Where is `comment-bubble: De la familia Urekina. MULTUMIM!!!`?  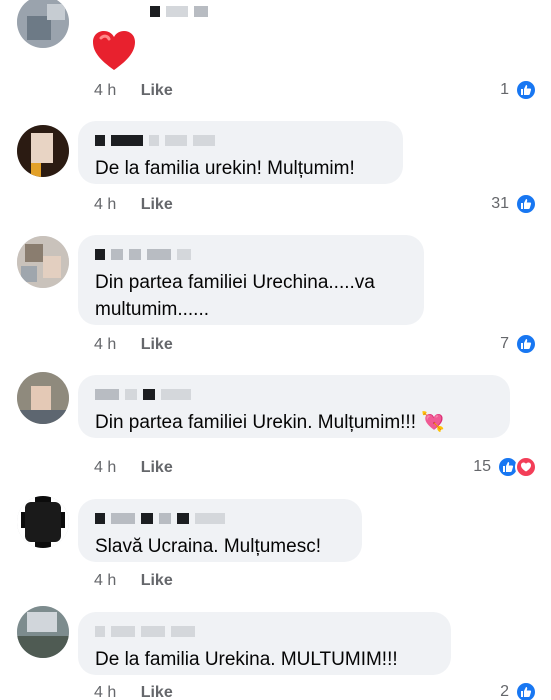
comment-bubble: De la familia Urekina. MULTUMIM!!! is located at coordinates (264, 643).